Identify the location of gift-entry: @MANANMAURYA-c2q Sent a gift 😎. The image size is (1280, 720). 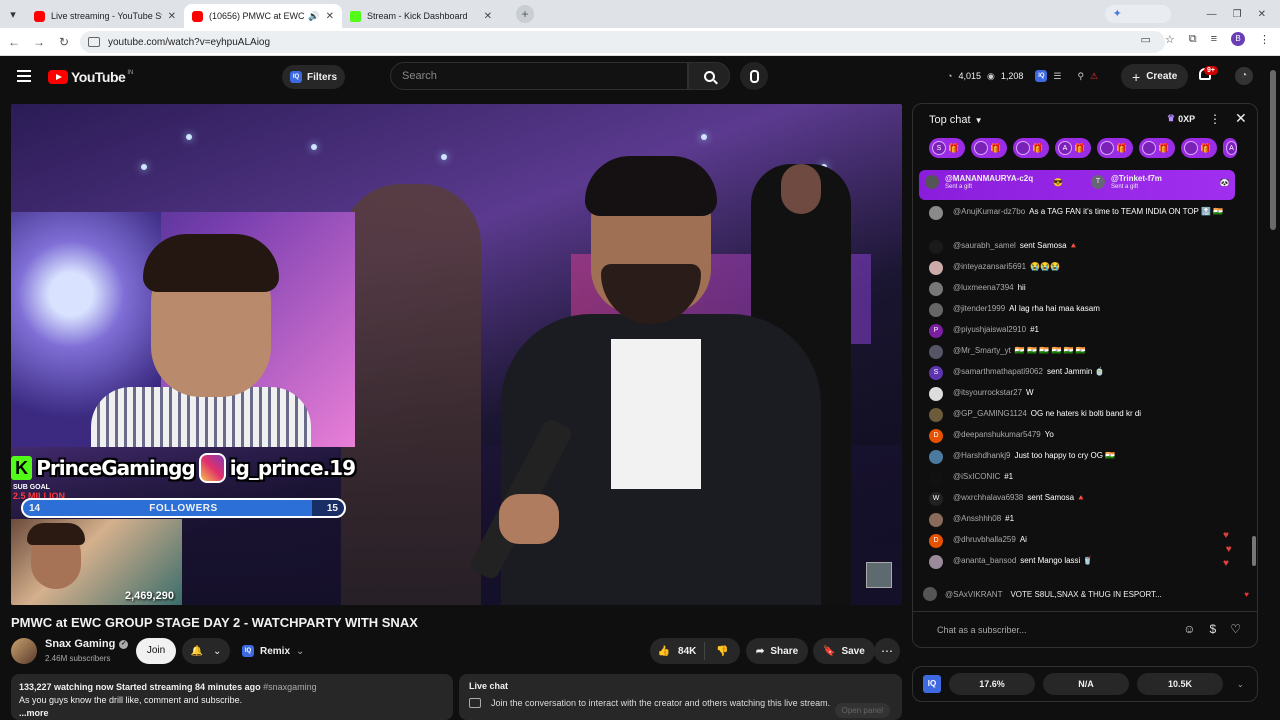
(994, 182).